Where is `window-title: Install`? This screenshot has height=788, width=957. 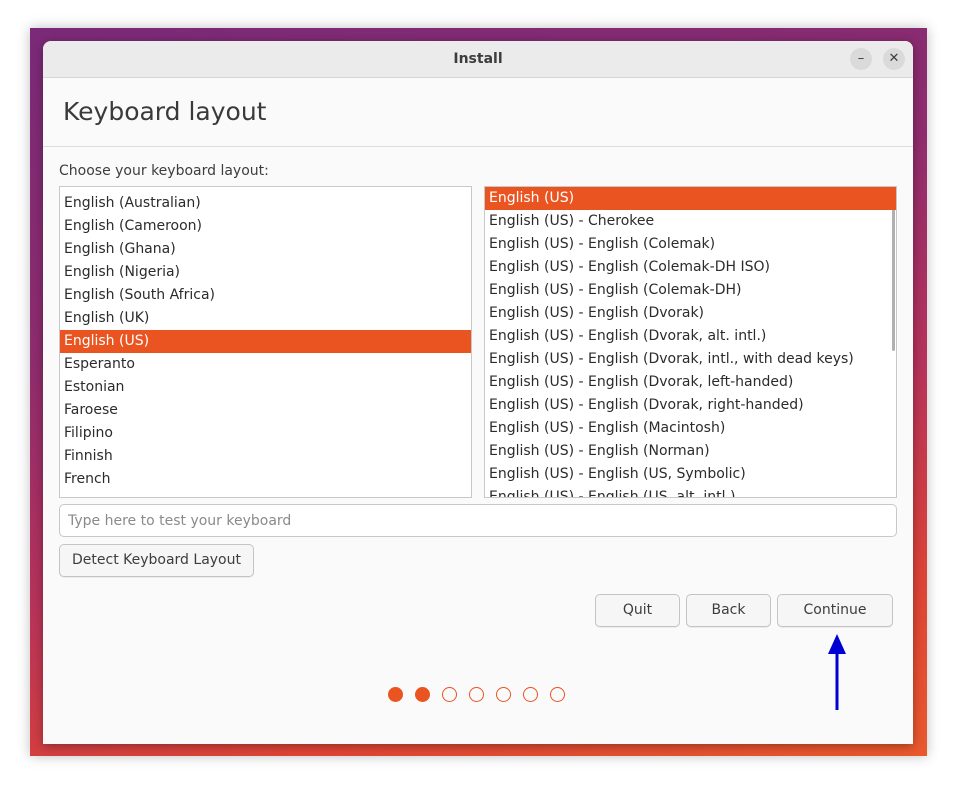 window-title: Install is located at coordinates (478, 59).